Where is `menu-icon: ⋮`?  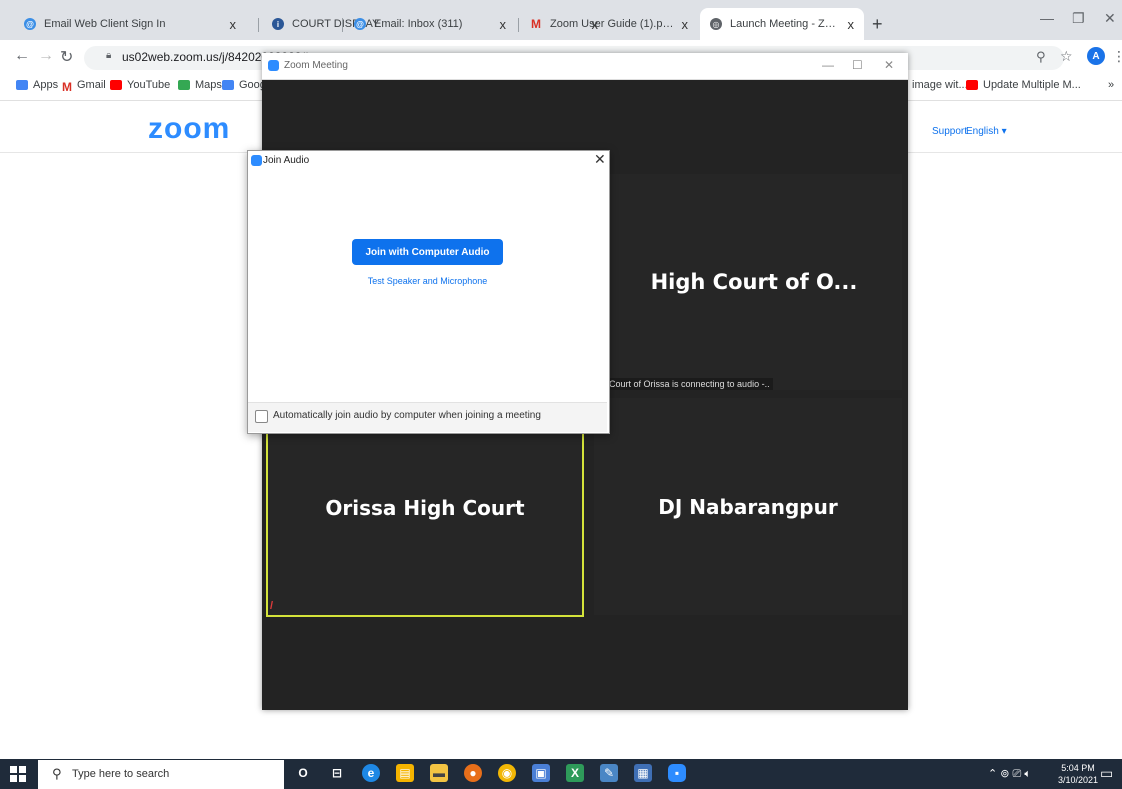
menu-icon: ⋮ is located at coordinates (1117, 56).